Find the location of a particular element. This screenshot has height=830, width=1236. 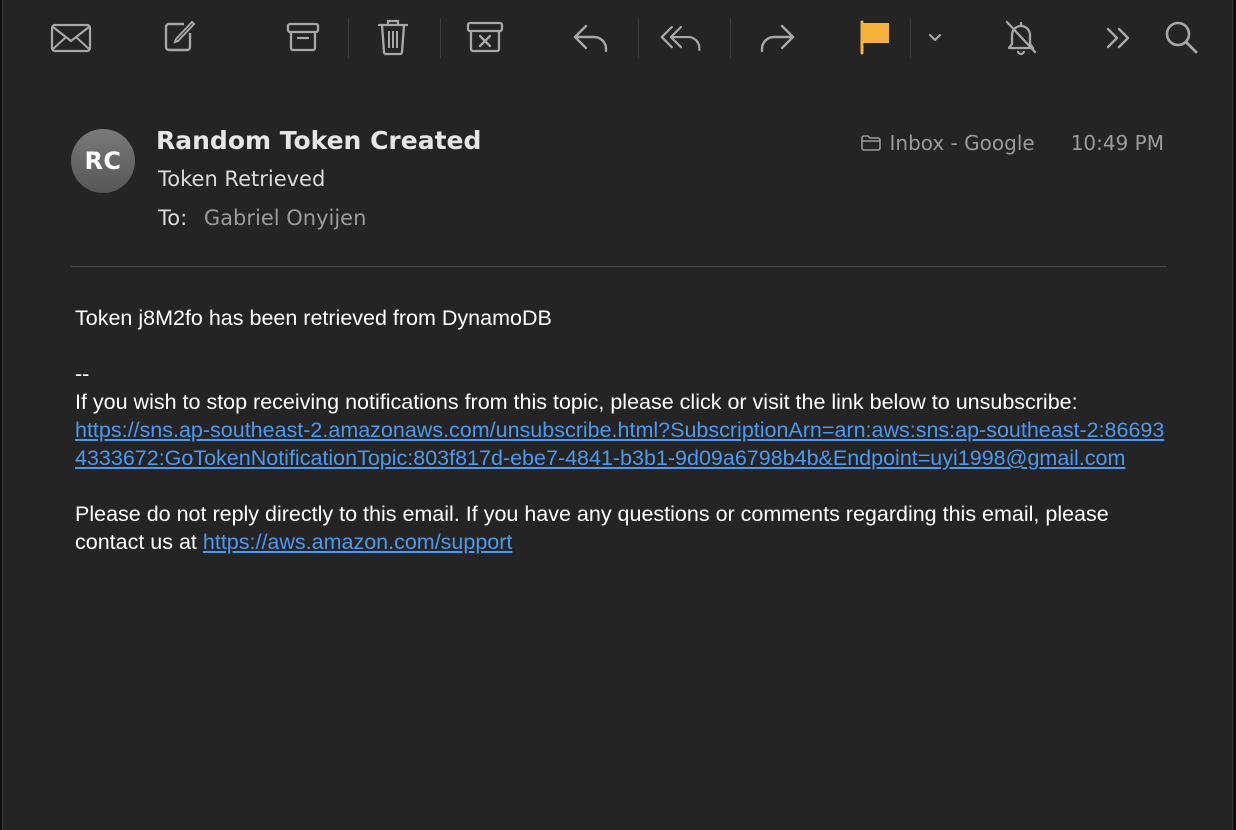

magnifier-icon is located at coordinates (1181, 37).